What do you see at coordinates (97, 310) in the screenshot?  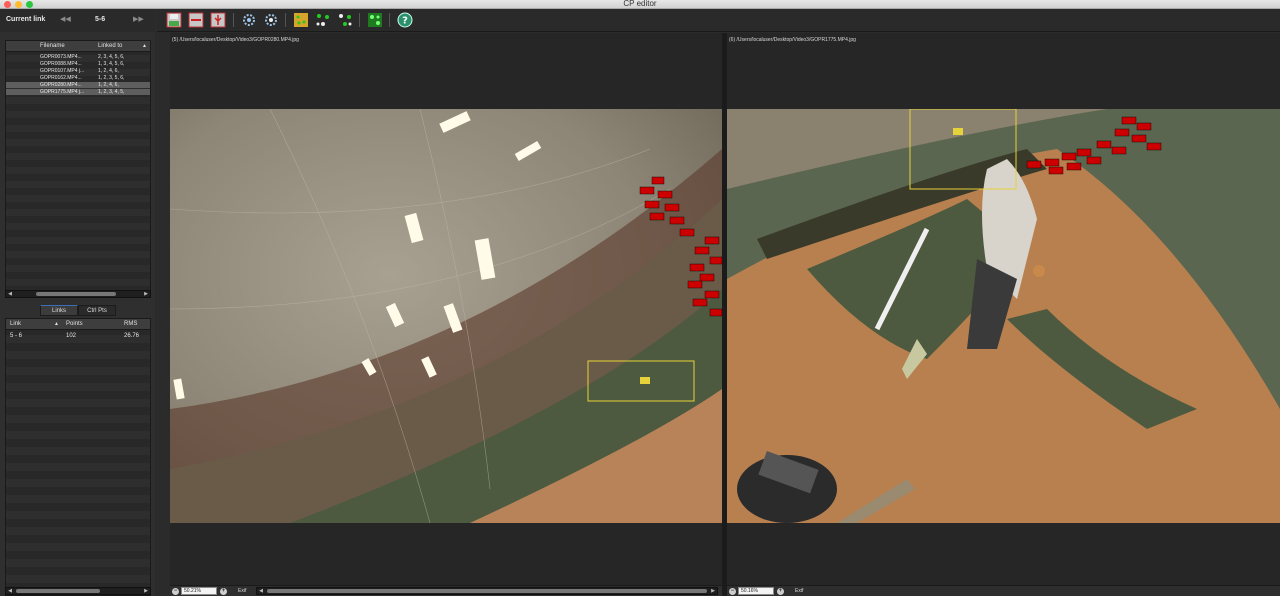 I see `tab-ctrl-pts: Ctrl Pts` at bounding box center [97, 310].